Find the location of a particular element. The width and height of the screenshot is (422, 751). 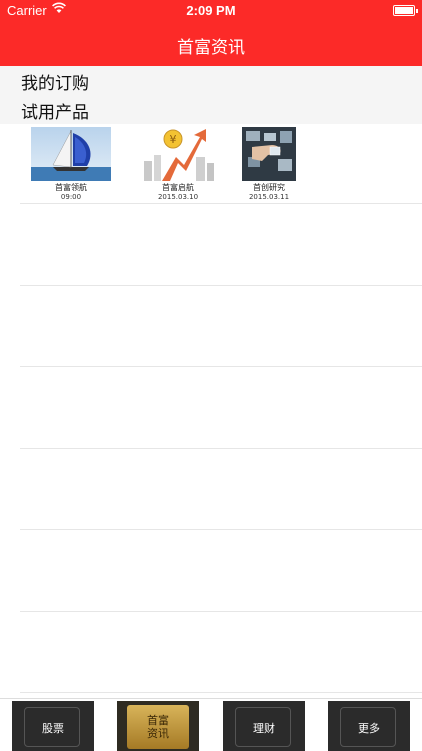

product-date: 2015.03.11 is located at coordinates (269, 197).